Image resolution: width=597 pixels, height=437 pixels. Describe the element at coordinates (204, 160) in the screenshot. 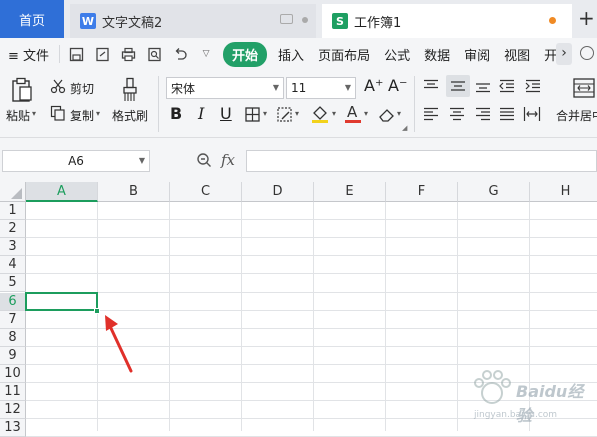

I see `zoom-search-icon` at that location.